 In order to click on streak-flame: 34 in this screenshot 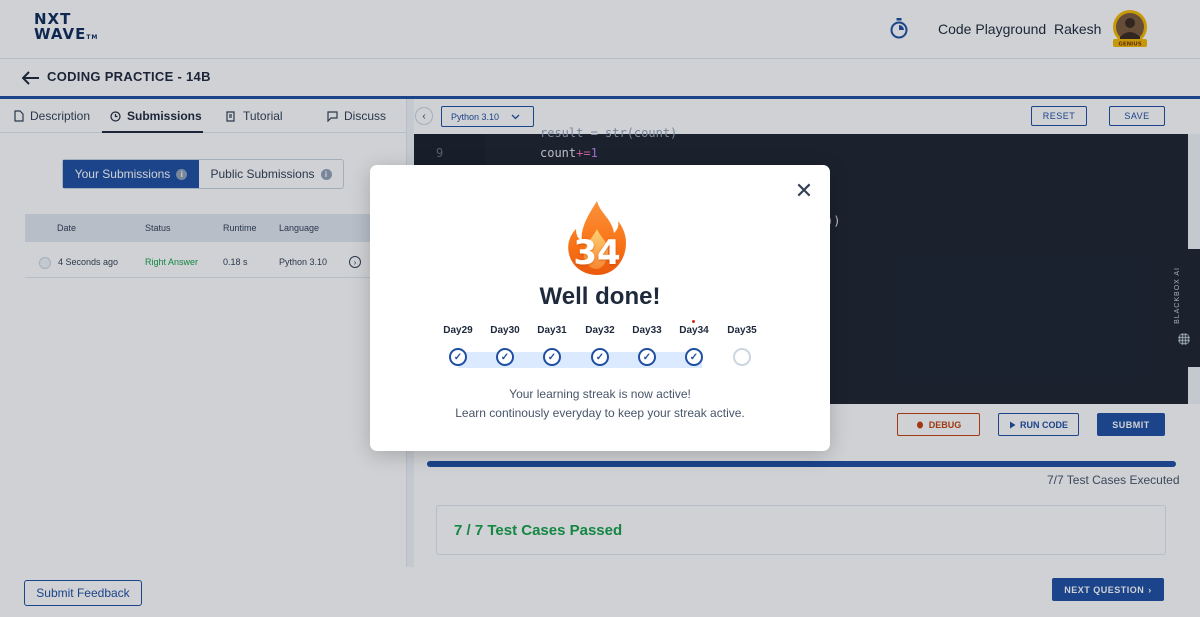, I will do `click(597, 238)`.